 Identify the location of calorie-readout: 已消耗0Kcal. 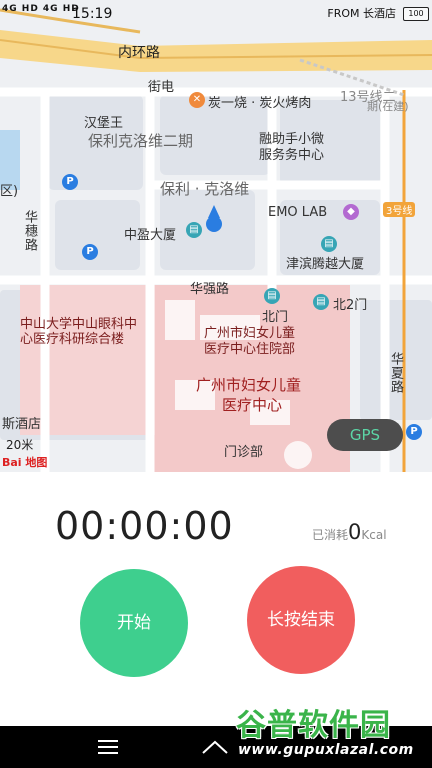
(349, 532).